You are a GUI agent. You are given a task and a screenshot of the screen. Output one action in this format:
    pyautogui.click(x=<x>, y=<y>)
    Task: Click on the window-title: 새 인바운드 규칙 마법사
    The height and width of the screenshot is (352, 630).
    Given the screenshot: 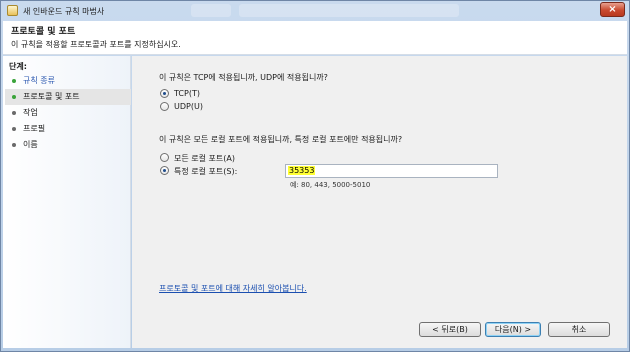 What is the action you would take?
    pyautogui.click(x=64, y=11)
    